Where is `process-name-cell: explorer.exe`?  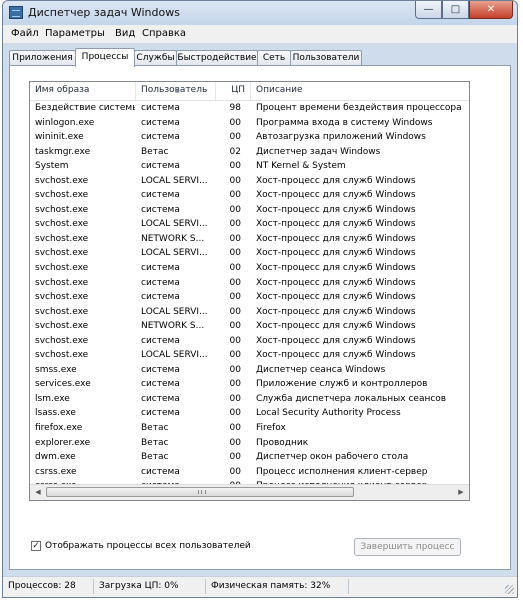
process-name-cell: explorer.exe is located at coordinates (63, 442).